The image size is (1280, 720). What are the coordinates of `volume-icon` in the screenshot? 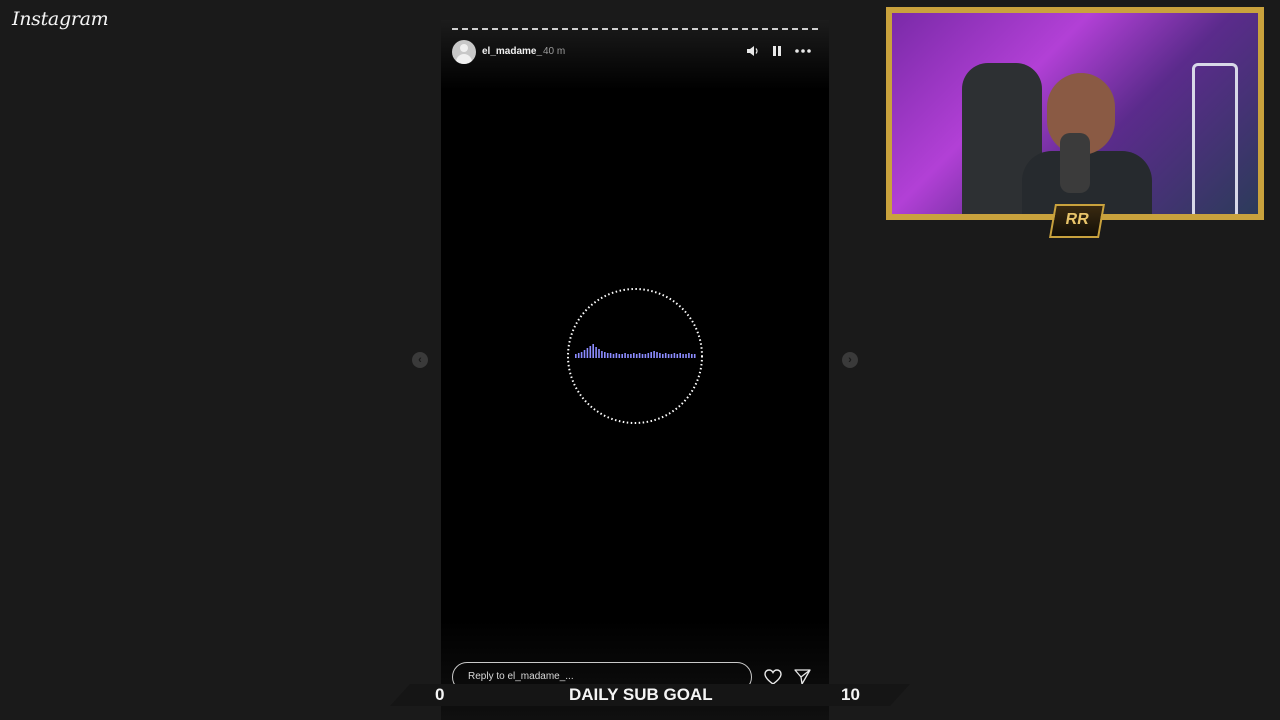 It's located at (752, 51).